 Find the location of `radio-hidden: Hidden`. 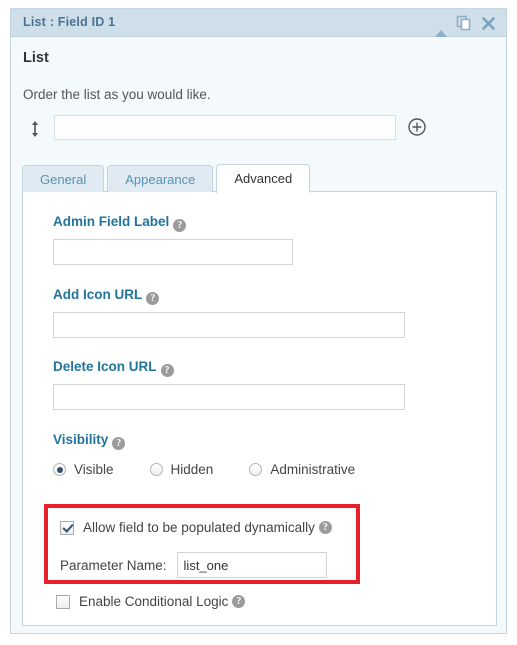

radio-hidden: Hidden is located at coordinates (181, 469).